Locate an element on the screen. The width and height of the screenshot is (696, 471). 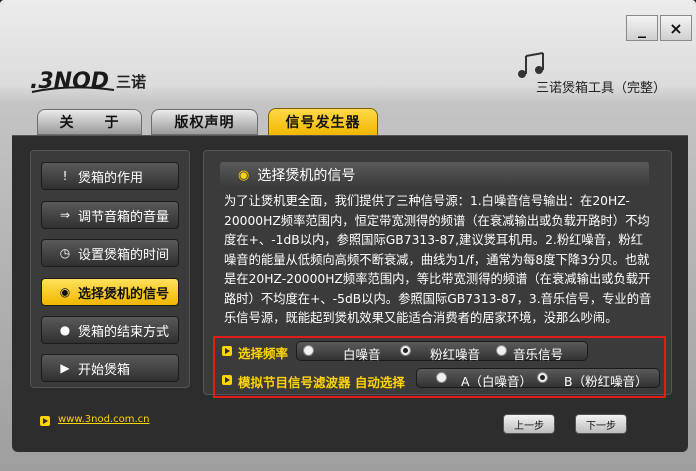
brand-logo: .3NOD is located at coordinates (72, 81).